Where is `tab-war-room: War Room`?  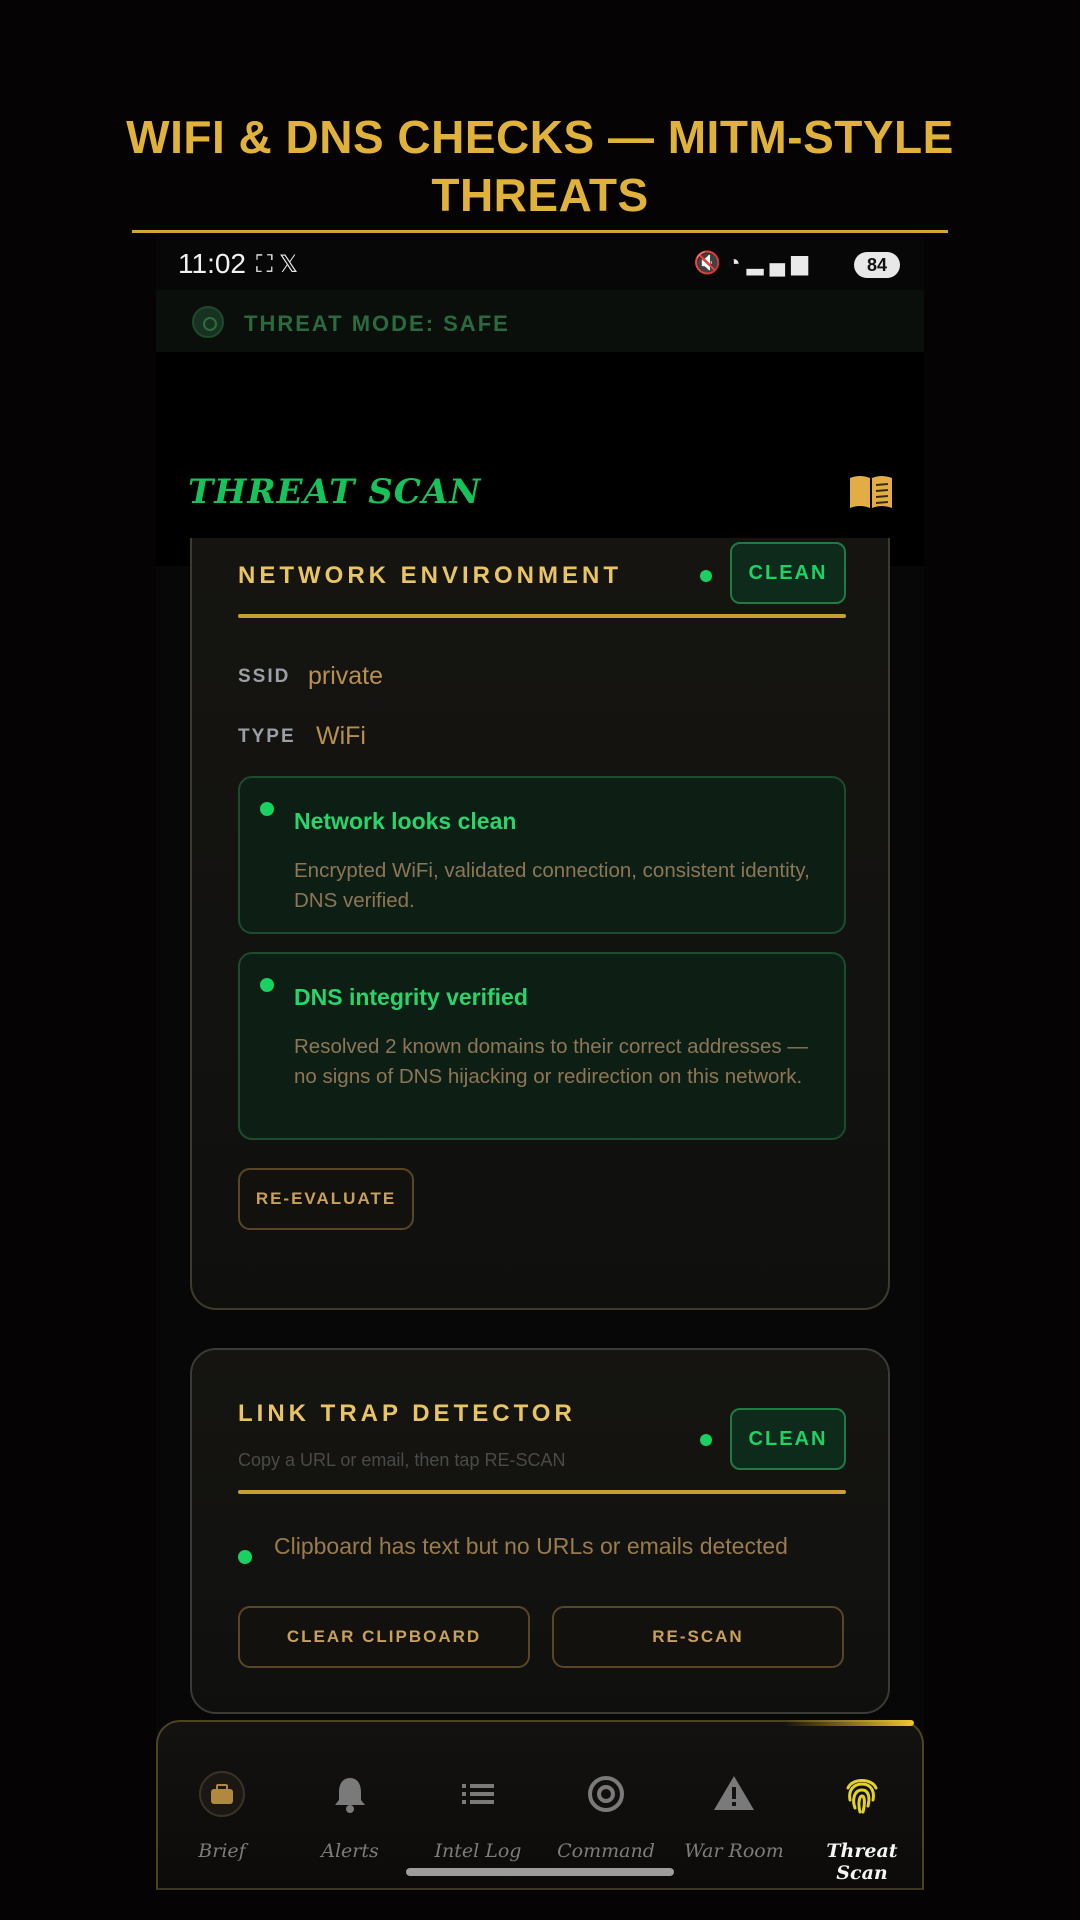
tab-war-room: War Room is located at coordinates (734, 1816).